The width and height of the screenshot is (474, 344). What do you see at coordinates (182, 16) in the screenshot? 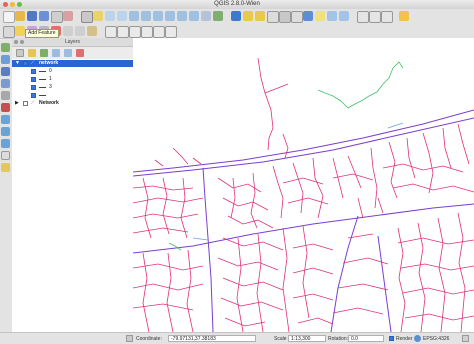
I see `zoom-last-icon` at bounding box center [182, 16].